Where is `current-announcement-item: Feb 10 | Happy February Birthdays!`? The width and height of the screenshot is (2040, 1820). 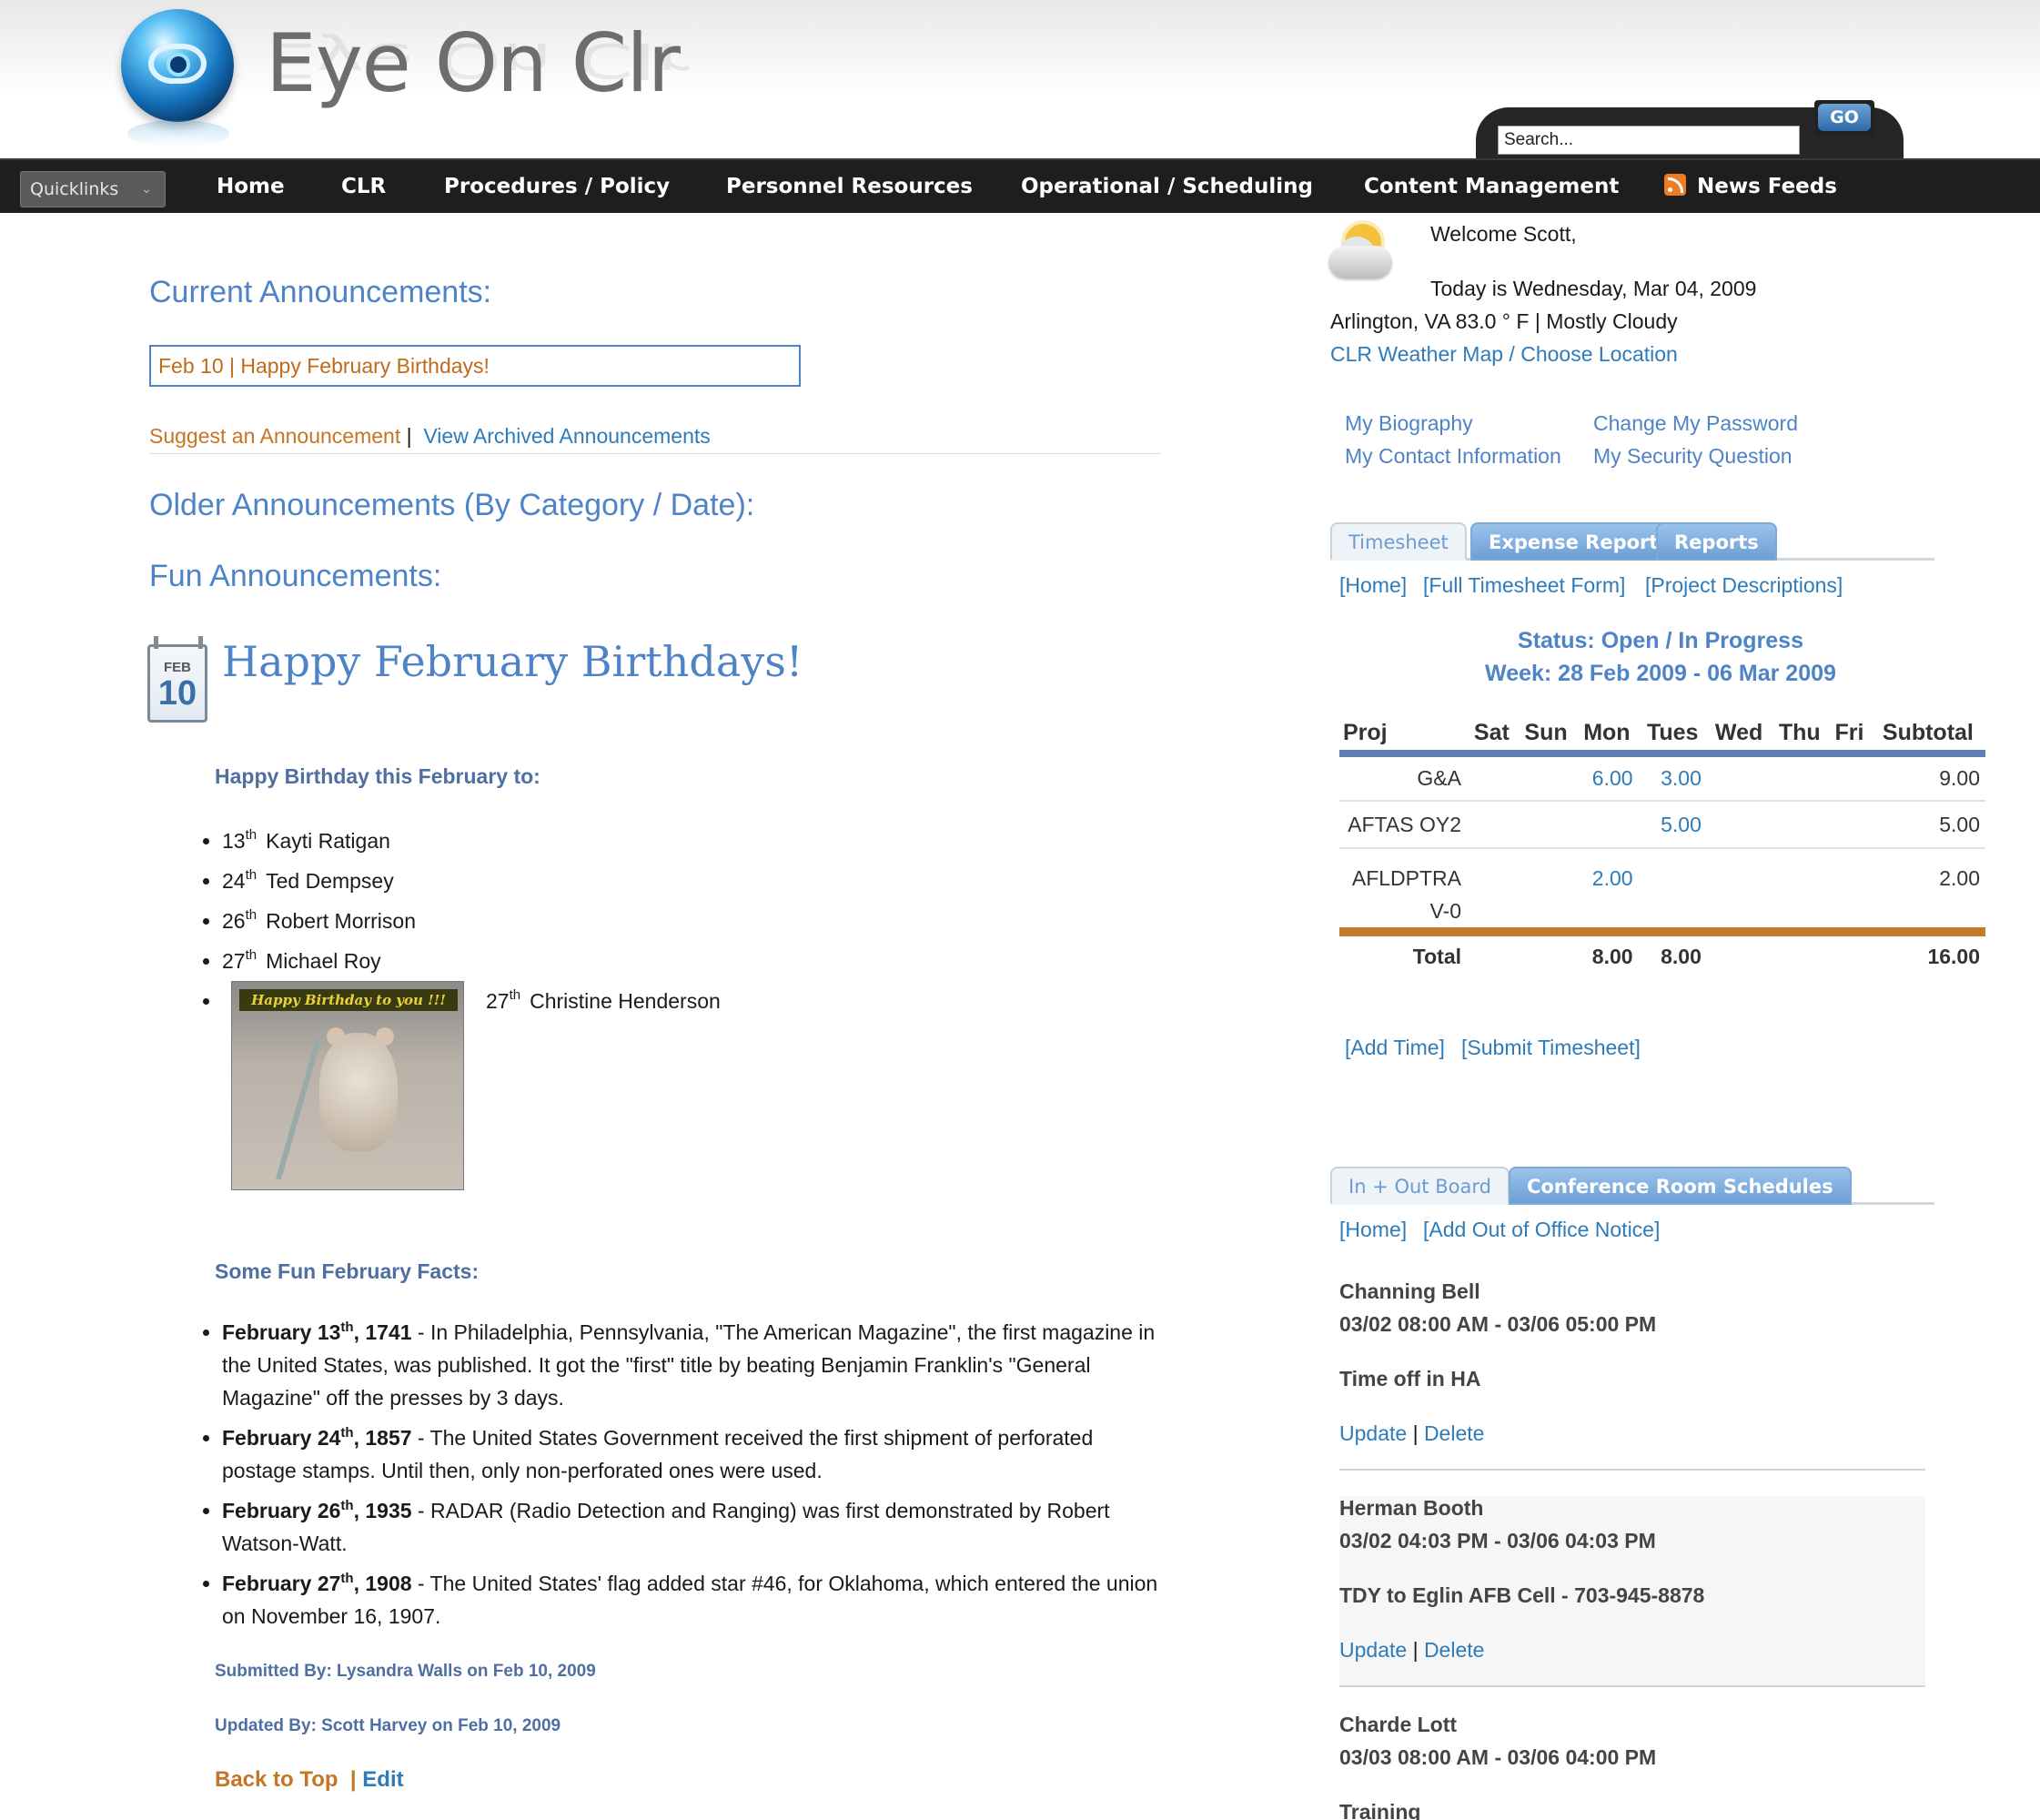
current-announcement-item: Feb 10 | Happy February Birthdays! is located at coordinates (475, 366).